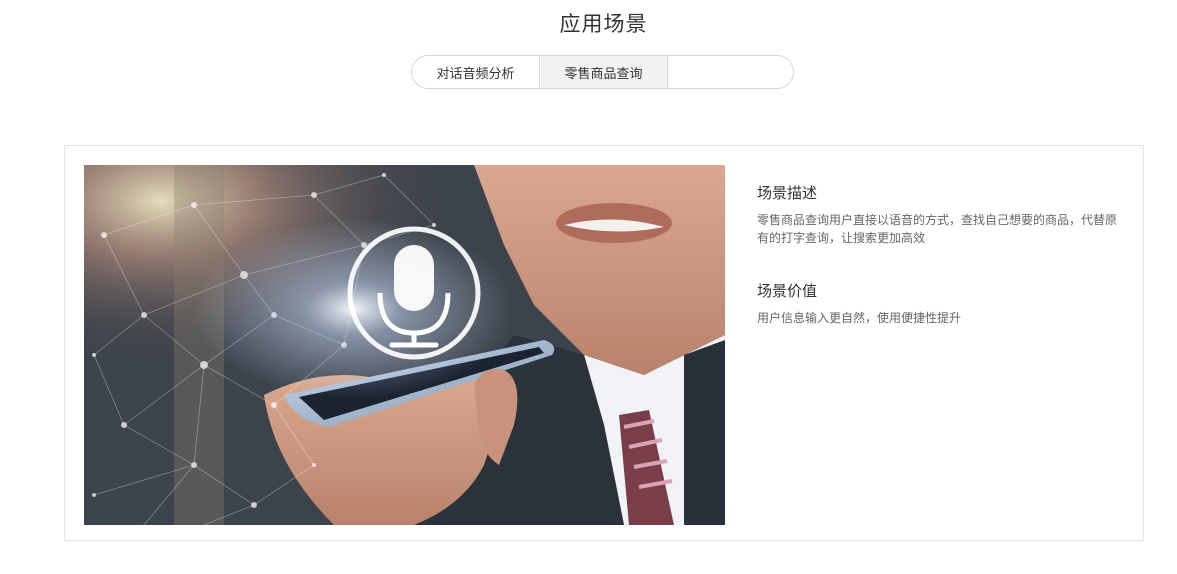 This screenshot has height=574, width=1177. I want to click on tab-retail-product-query: 零售商品查询, so click(604, 72).